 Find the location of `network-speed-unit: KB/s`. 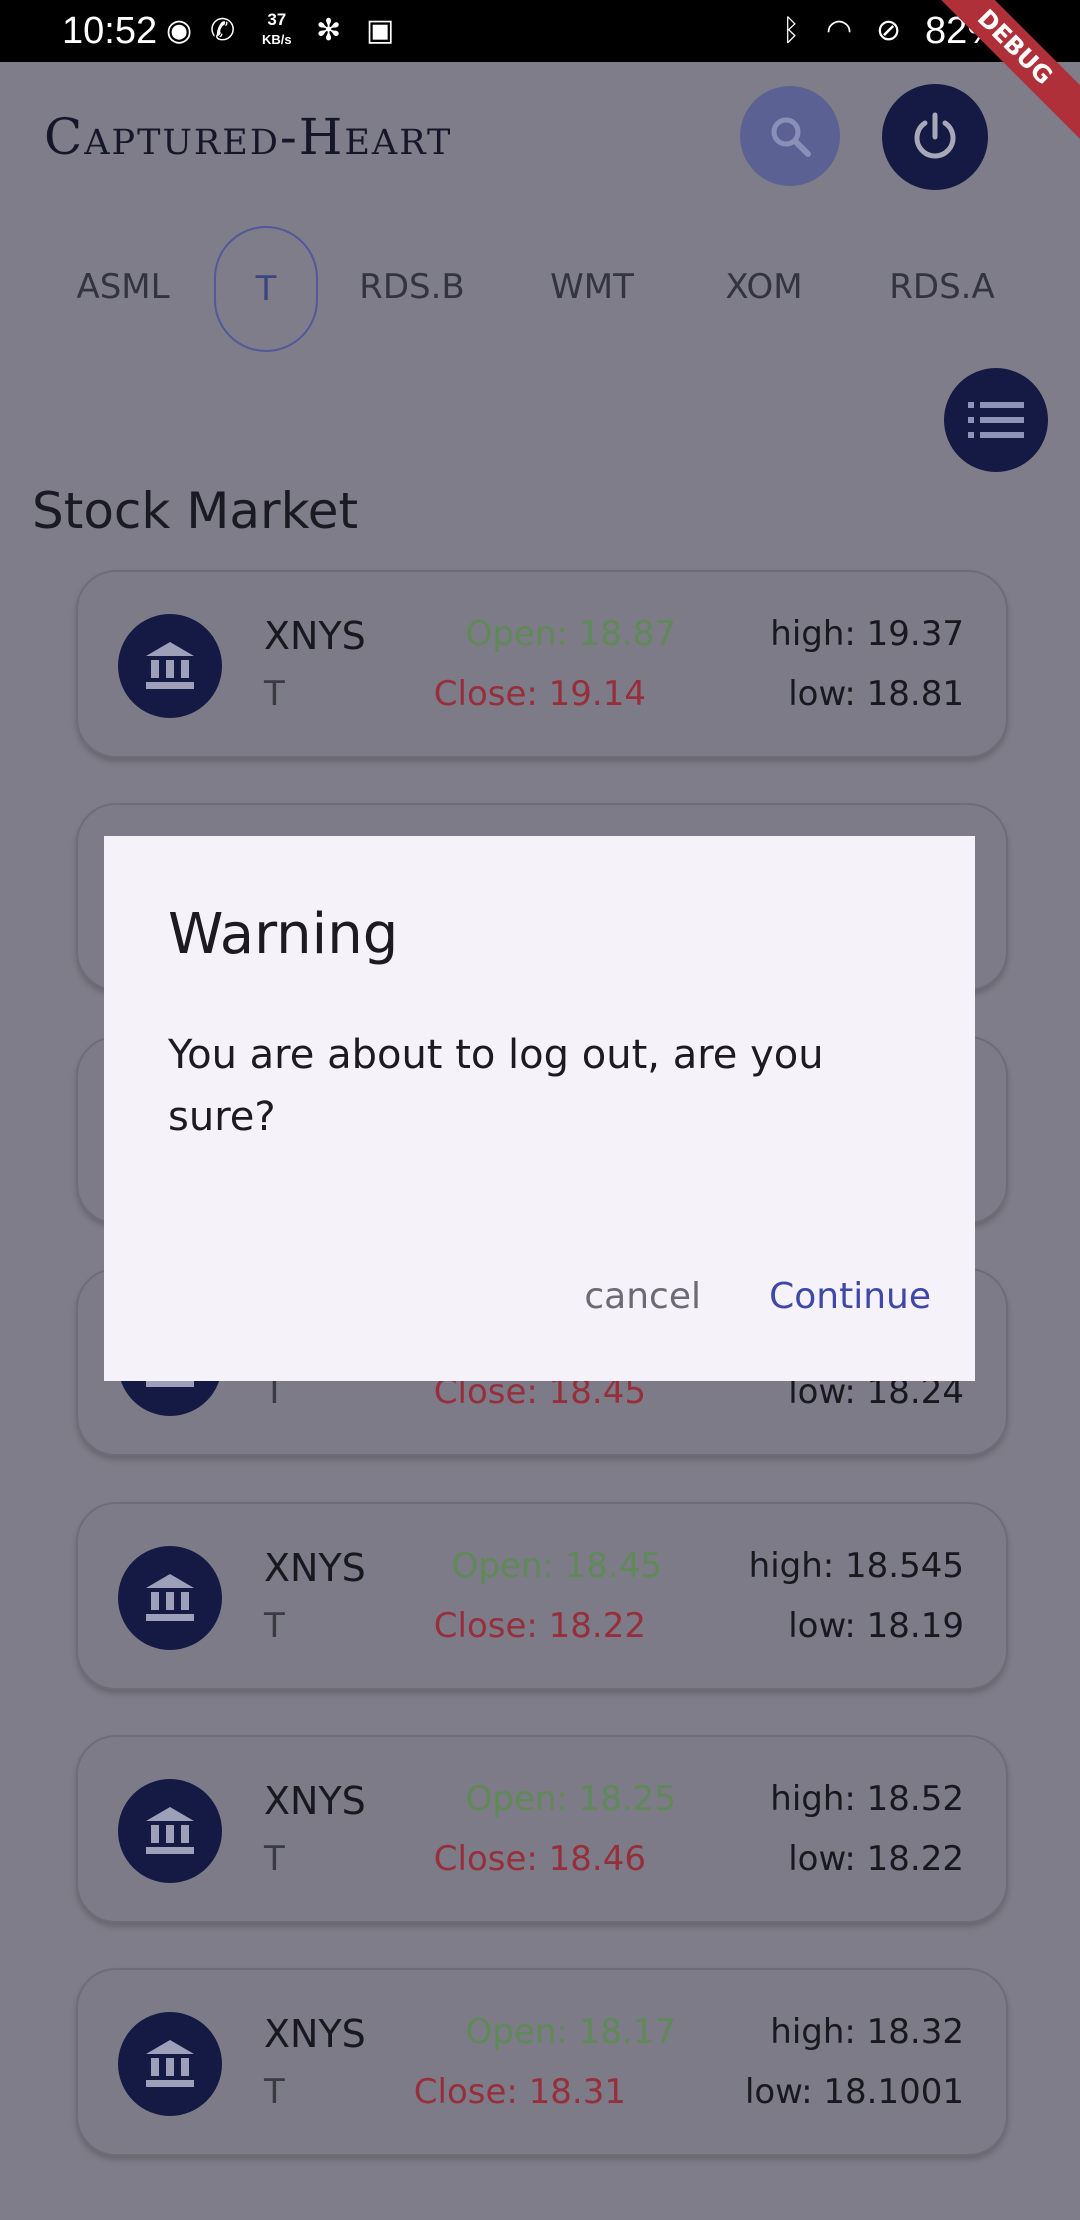

network-speed-unit: KB/s is located at coordinates (277, 39).